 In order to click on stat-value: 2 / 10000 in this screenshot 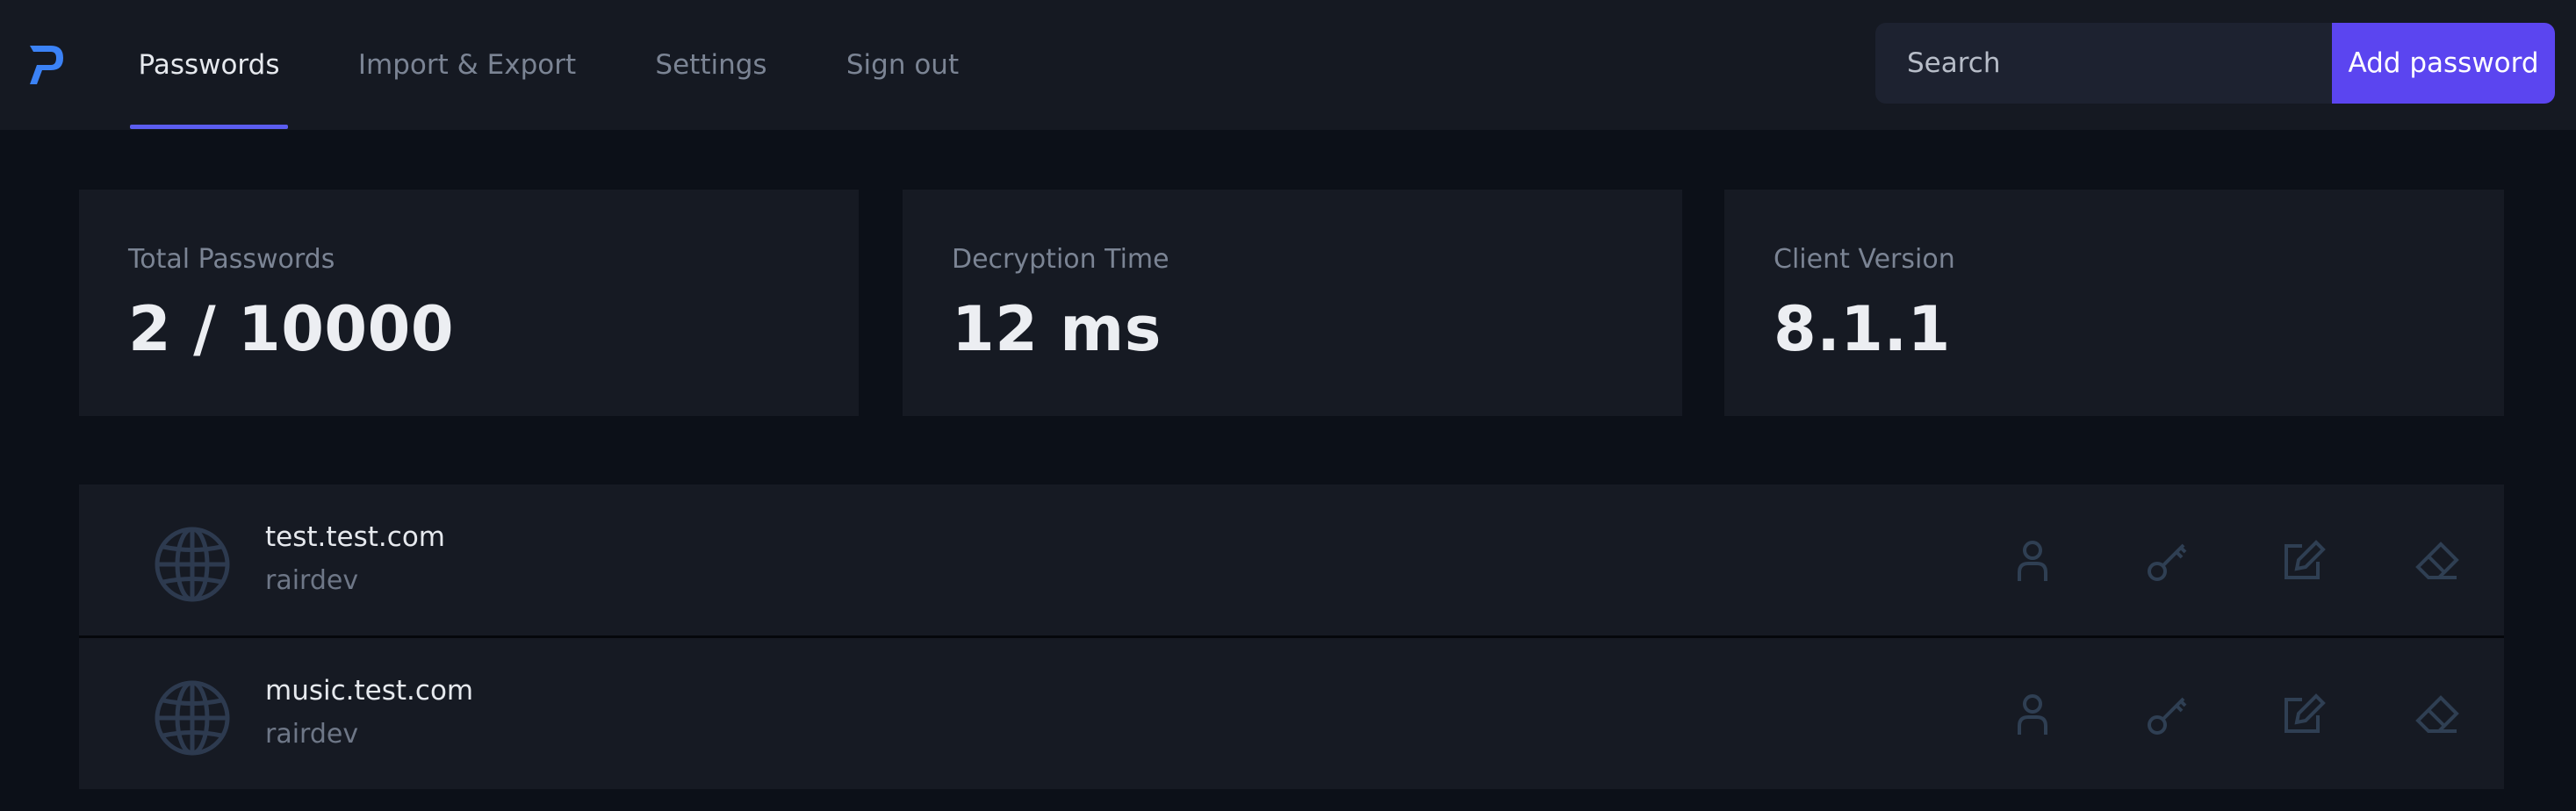, I will do `click(291, 329)`.